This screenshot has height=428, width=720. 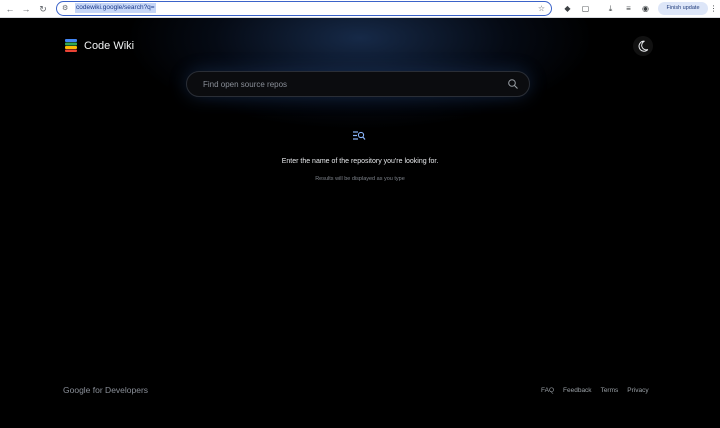 What do you see at coordinates (26, 9) in the screenshot?
I see `forward-icon: →` at bounding box center [26, 9].